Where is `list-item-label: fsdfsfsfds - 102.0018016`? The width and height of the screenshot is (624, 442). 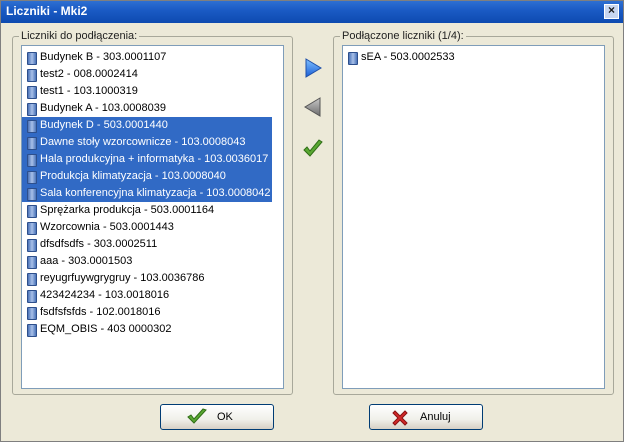
list-item-label: fsdfsfsfds - 102.0018016 is located at coordinates (100, 312).